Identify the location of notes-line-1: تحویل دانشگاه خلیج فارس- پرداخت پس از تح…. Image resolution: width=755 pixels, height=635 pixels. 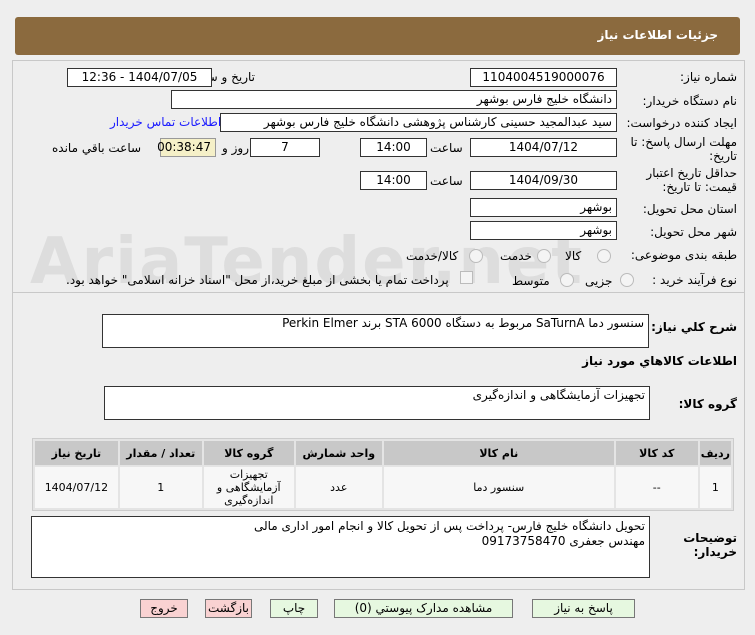
(449, 526).